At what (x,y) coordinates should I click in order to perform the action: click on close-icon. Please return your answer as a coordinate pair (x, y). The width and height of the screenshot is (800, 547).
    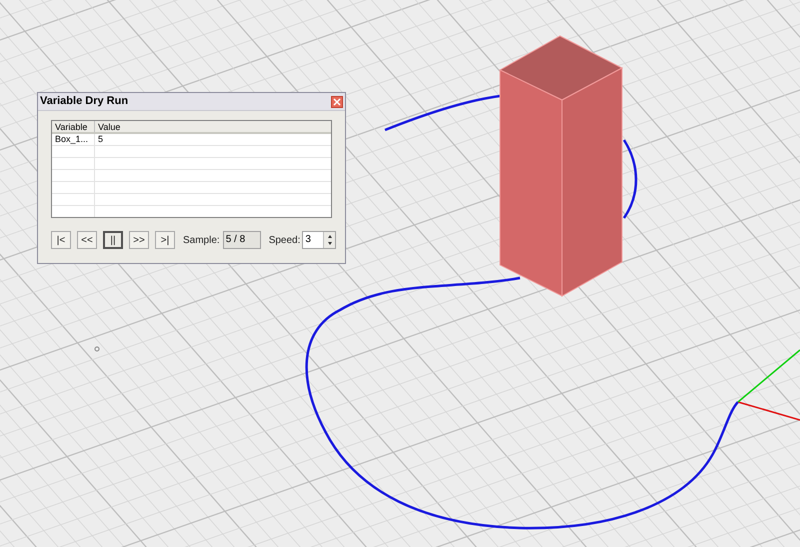
    Looking at the image, I should click on (337, 102).